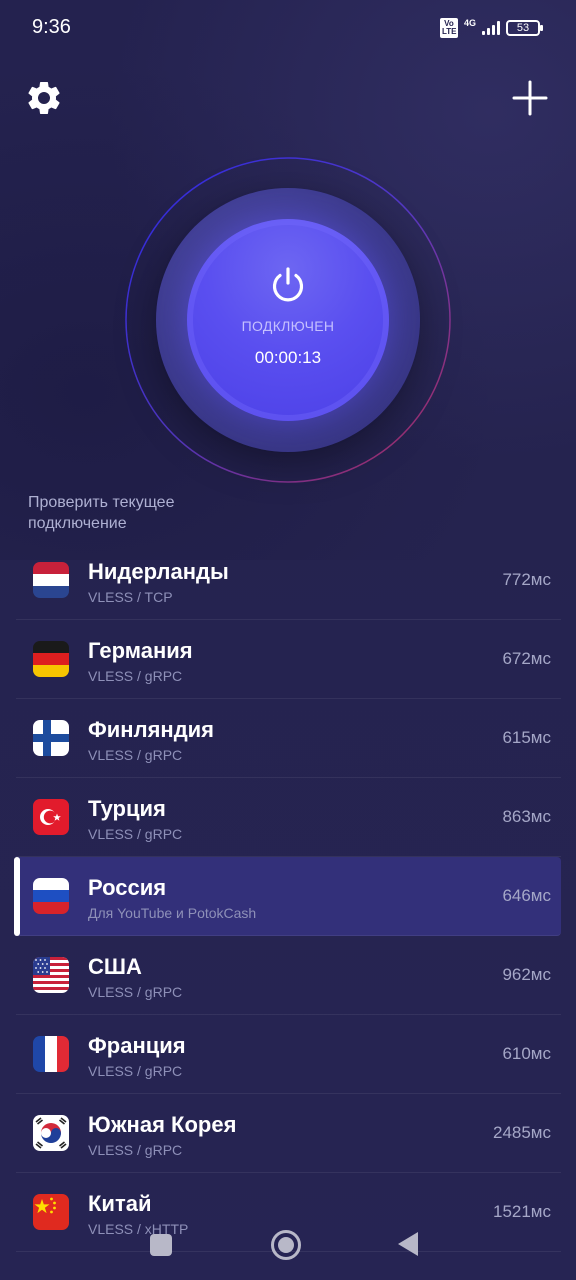 The image size is (576, 1280). Describe the element at coordinates (526, 816) in the screenshot. I see `server-ping: 863мс` at that location.